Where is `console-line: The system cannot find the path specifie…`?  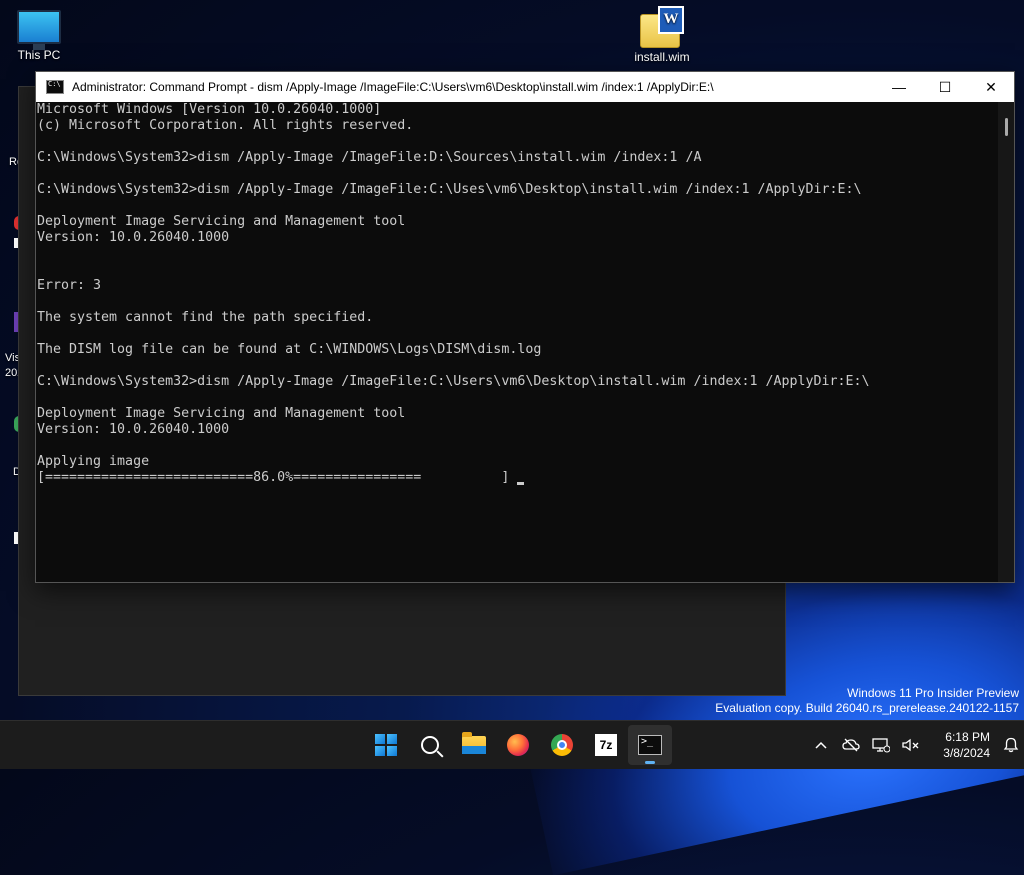 console-line: The system cannot find the path specifie… is located at coordinates (205, 317).